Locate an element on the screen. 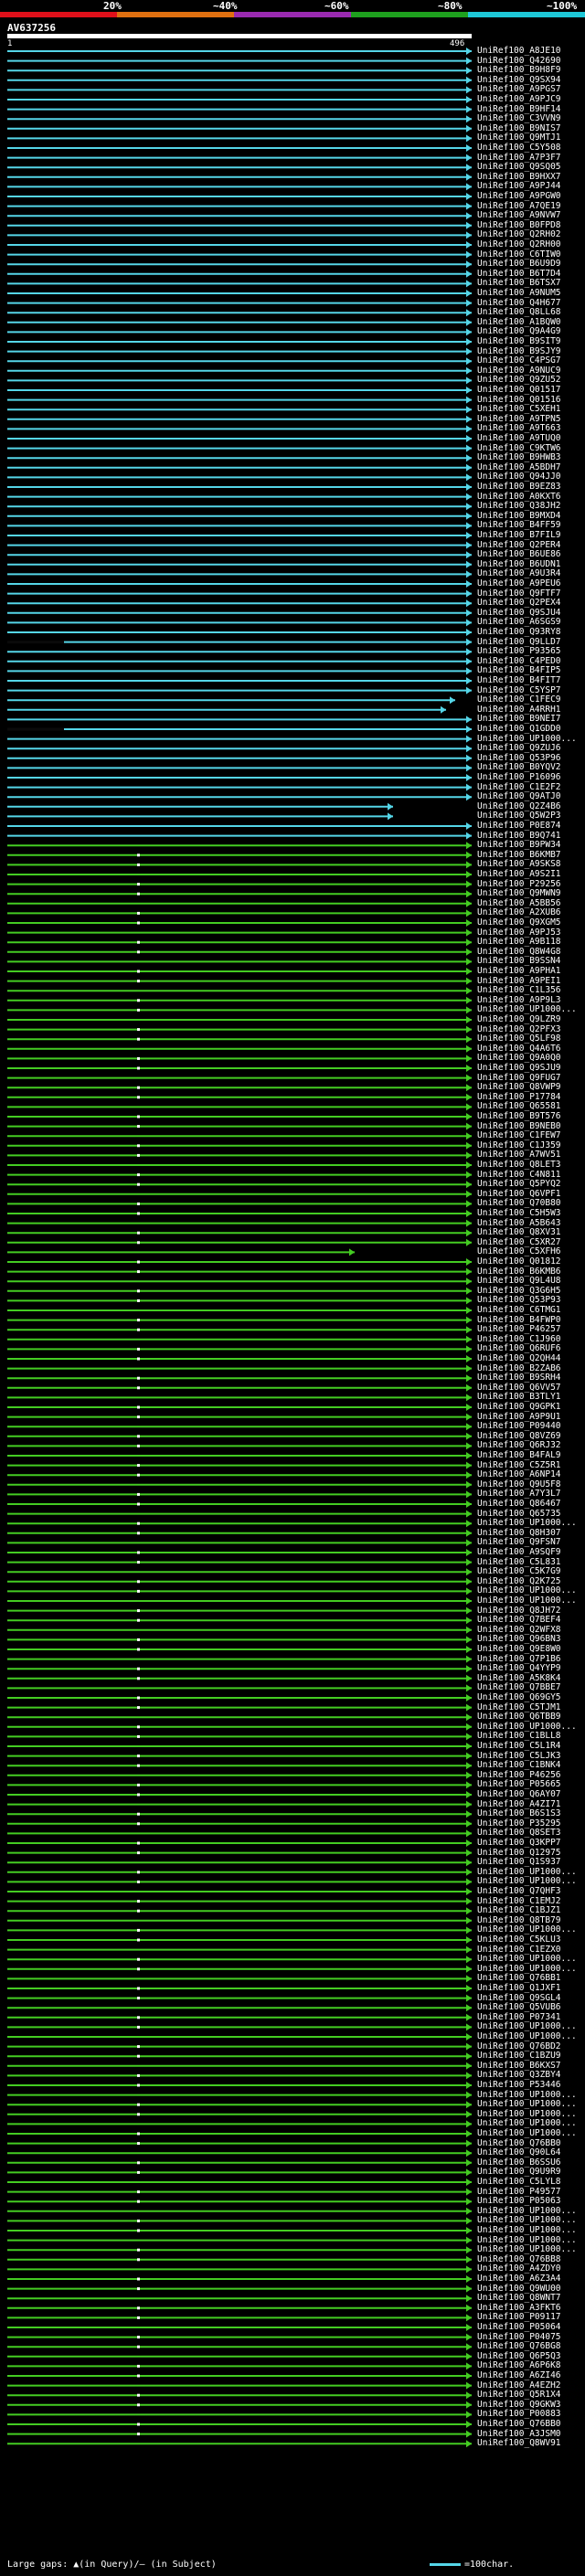 The width and height of the screenshot is (585, 2576). hit-label: UniRef100_C5XR27 is located at coordinates (519, 1242).